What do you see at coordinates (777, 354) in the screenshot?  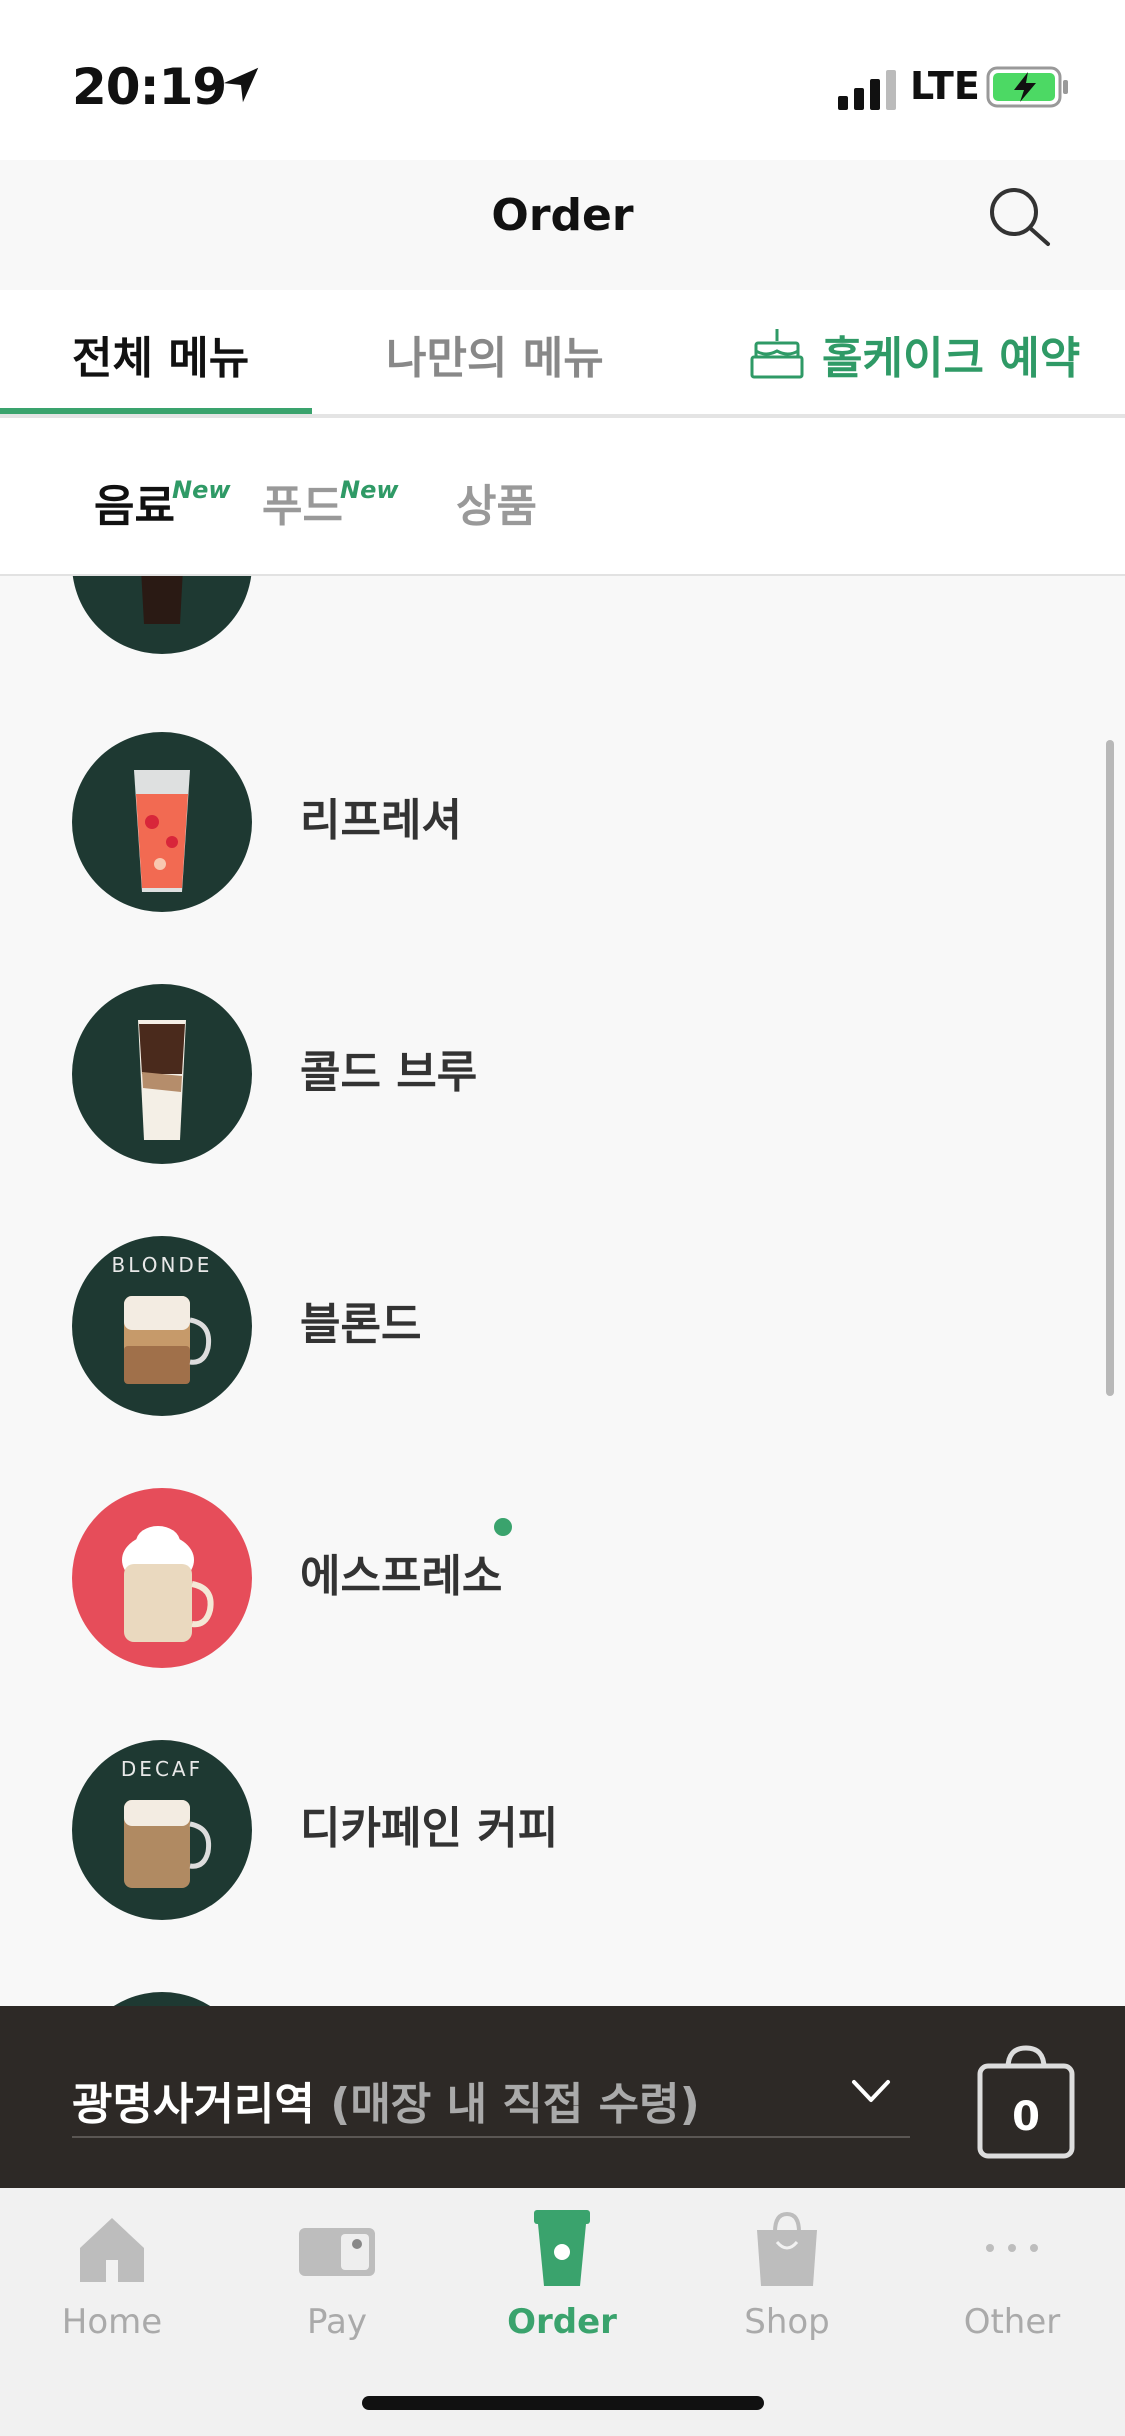 I see `cake-icon` at bounding box center [777, 354].